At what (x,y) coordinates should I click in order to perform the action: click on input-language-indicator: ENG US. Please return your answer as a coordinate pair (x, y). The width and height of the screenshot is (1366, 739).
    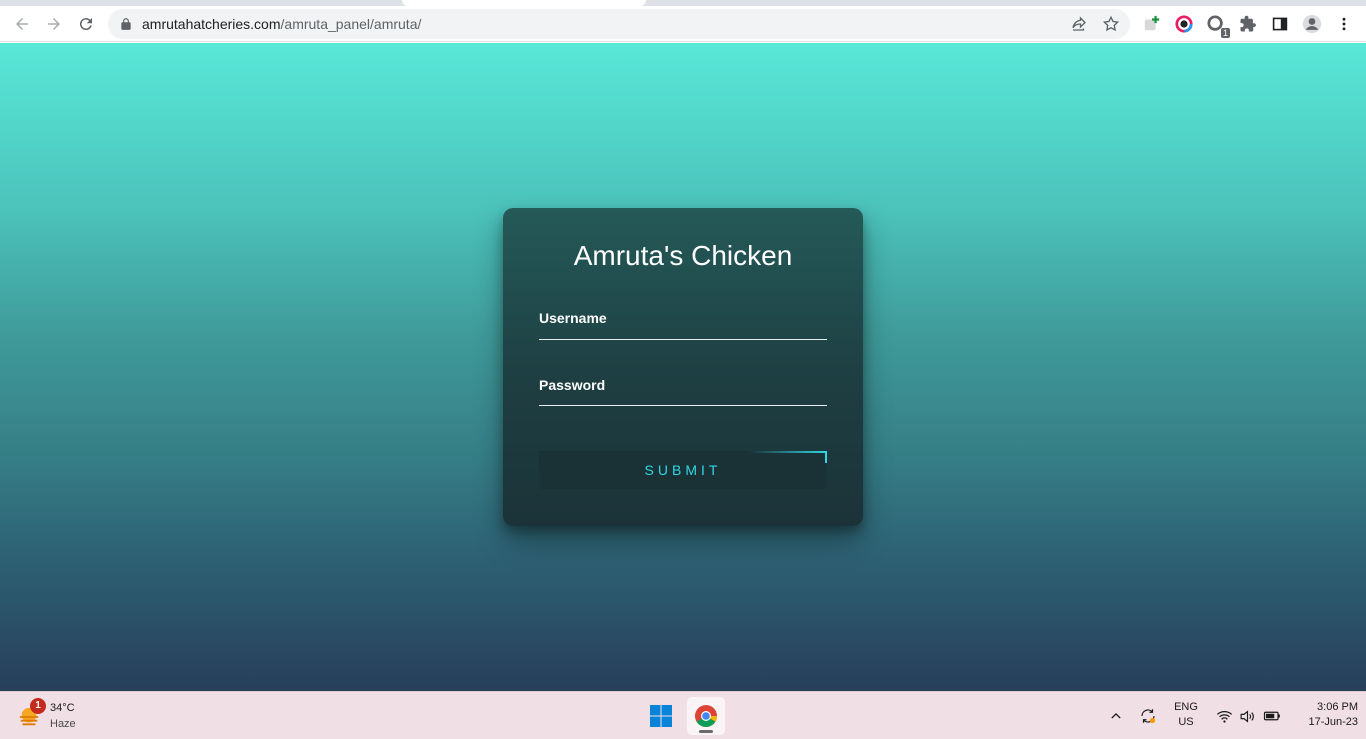
    Looking at the image, I should click on (1186, 715).